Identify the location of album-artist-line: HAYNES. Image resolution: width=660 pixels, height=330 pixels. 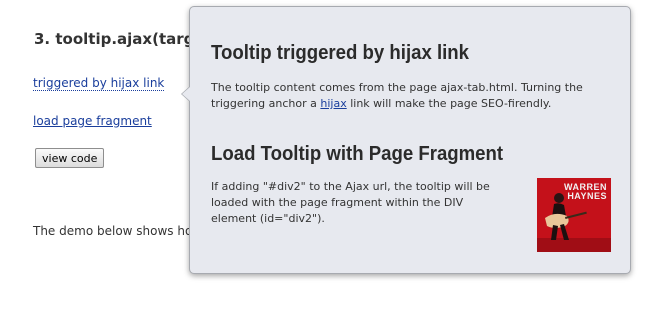
(587, 196).